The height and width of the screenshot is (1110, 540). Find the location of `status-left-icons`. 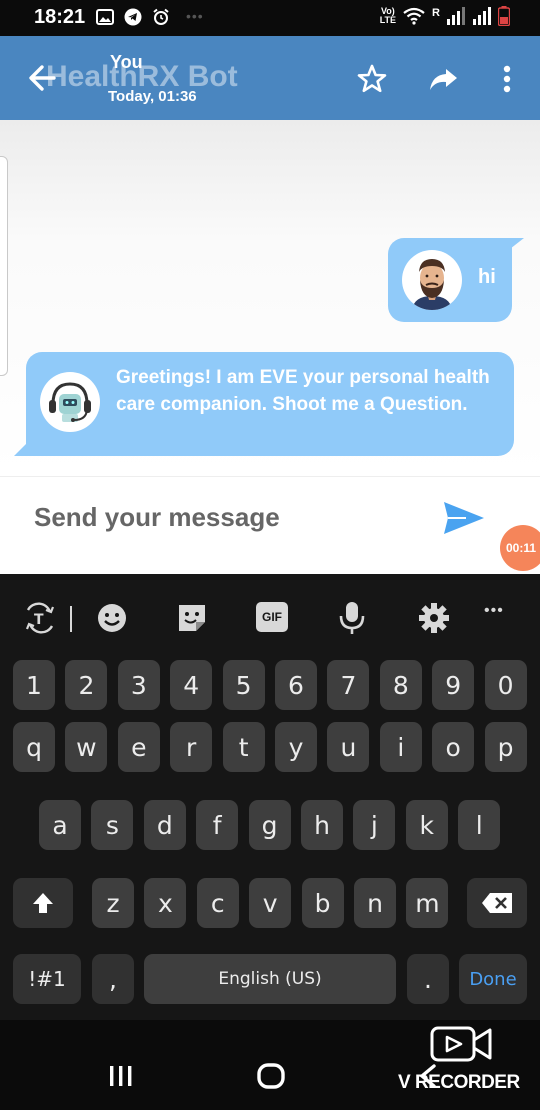

status-left-icons is located at coordinates (133, 17).